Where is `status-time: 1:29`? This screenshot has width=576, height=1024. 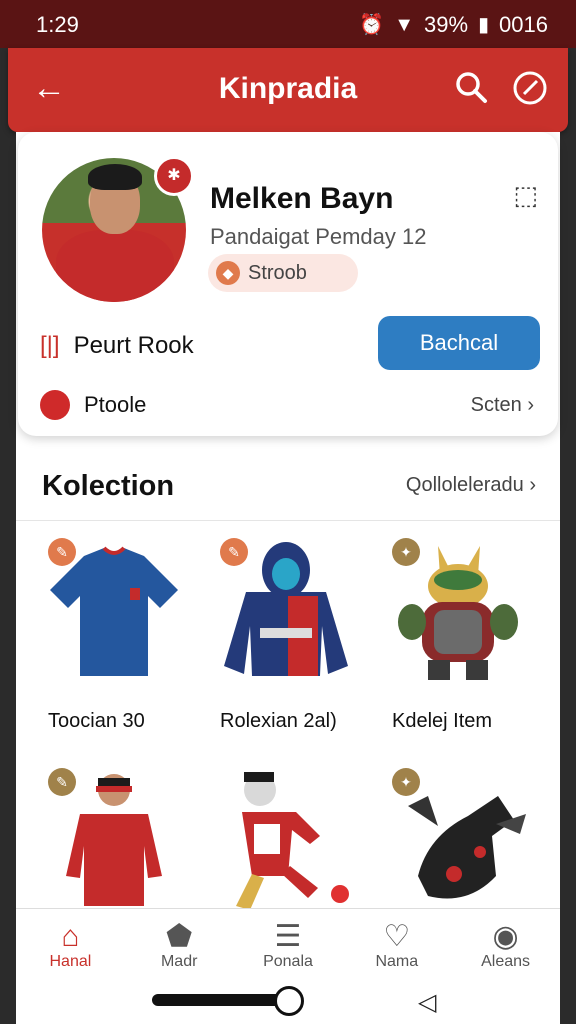
status-time: 1:29 is located at coordinates (57, 24).